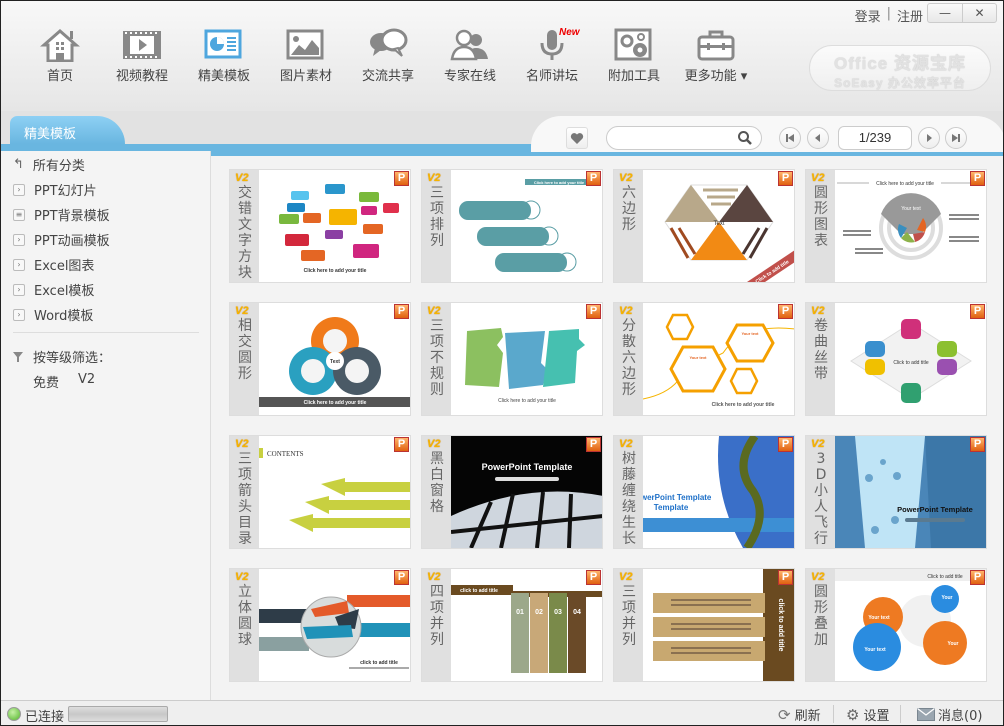 The height and width of the screenshot is (726, 1004). Describe the element at coordinates (320, 226) in the screenshot. I see `template-card: V2 交错文字方块 Click here to add your title P` at that location.